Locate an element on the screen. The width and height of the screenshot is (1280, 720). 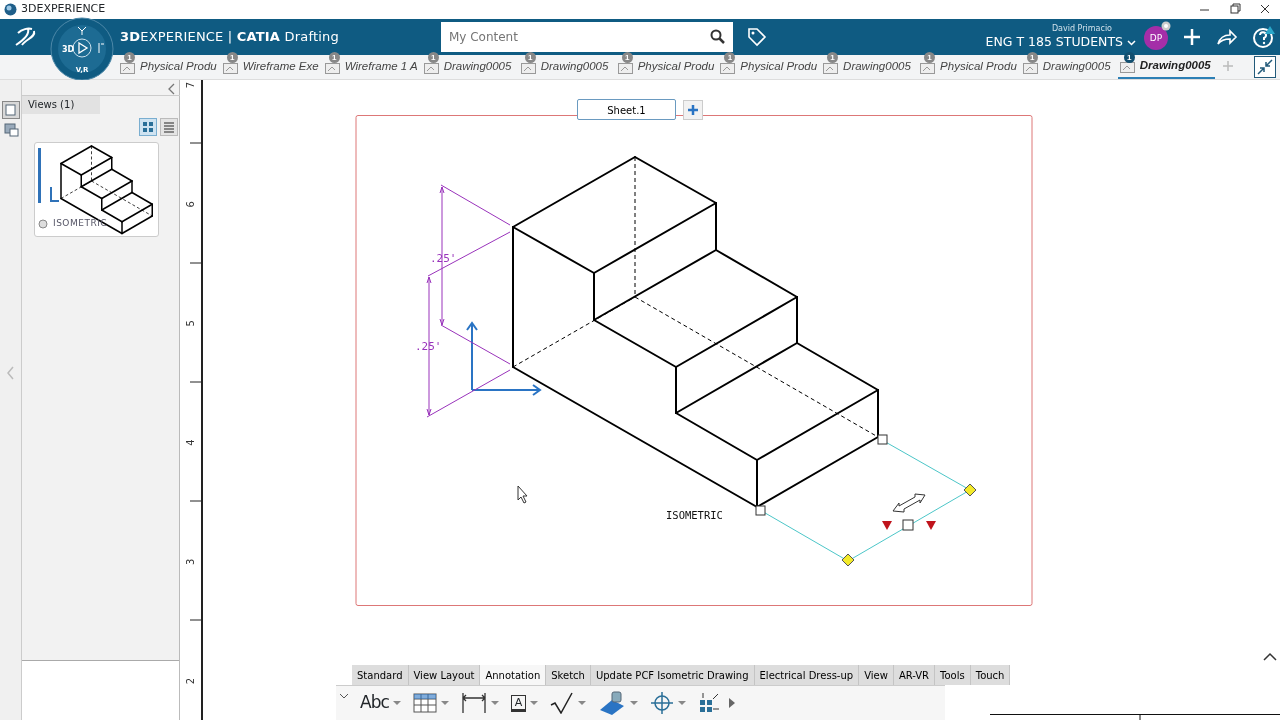
more-icon is located at coordinates (732, 703).